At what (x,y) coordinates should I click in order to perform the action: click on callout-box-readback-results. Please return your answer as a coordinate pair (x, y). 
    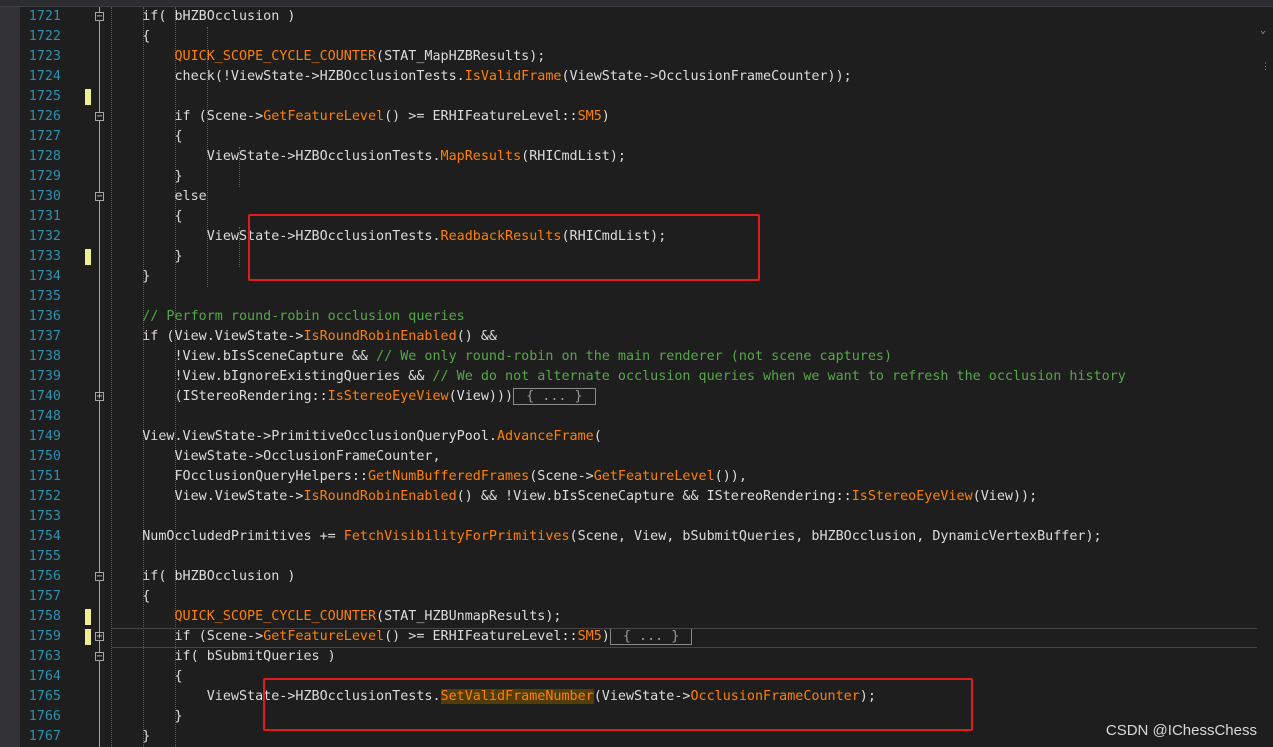
    Looking at the image, I should click on (504, 247).